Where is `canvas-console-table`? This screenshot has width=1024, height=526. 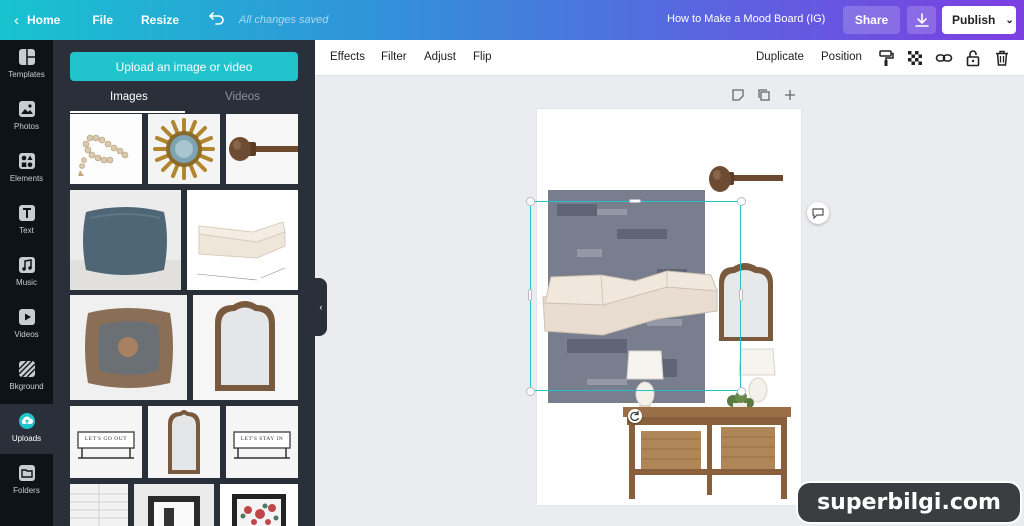 canvas-console-table is located at coordinates (707, 453).